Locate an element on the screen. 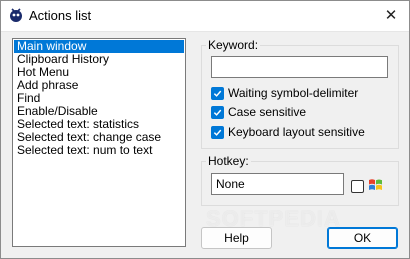 The width and height of the screenshot is (410, 259). case-sensitive-option: Case sensitive is located at coordinates (258, 112).